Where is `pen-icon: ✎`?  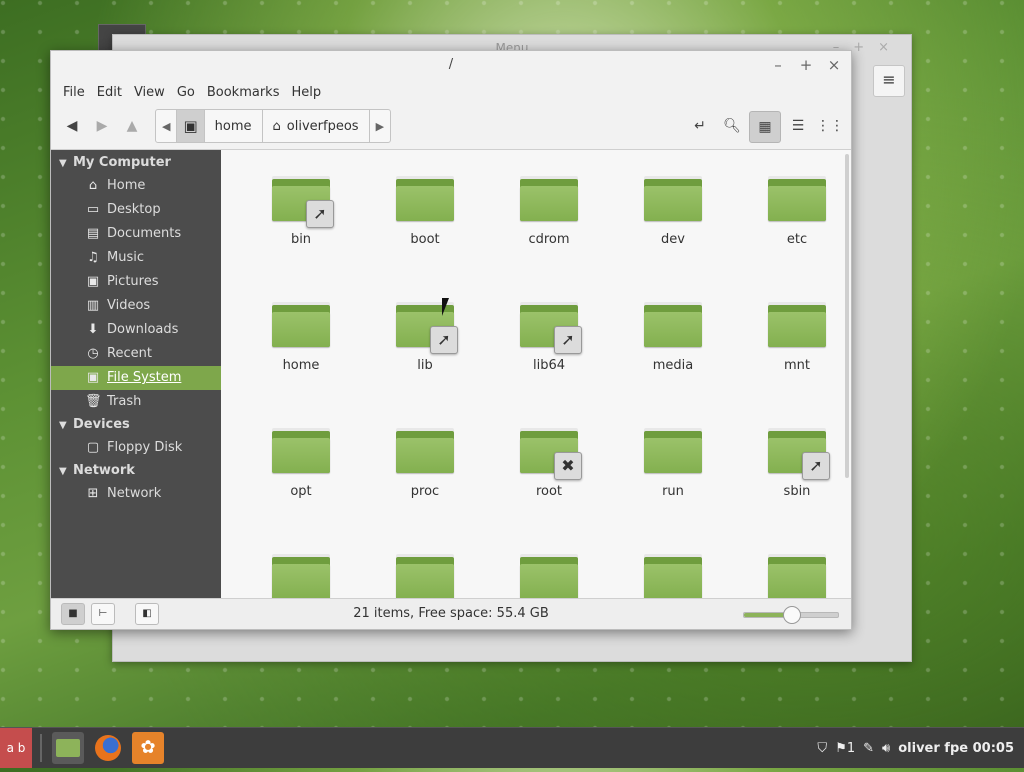
pen-icon: ✎ is located at coordinates (868, 748).